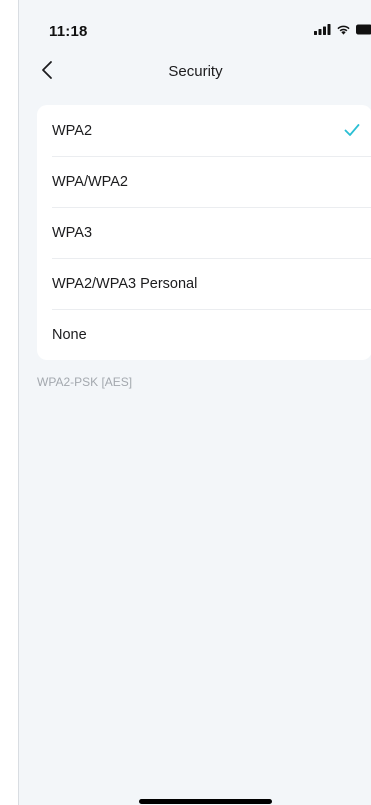  I want to click on page-title: Security, so click(195, 71).